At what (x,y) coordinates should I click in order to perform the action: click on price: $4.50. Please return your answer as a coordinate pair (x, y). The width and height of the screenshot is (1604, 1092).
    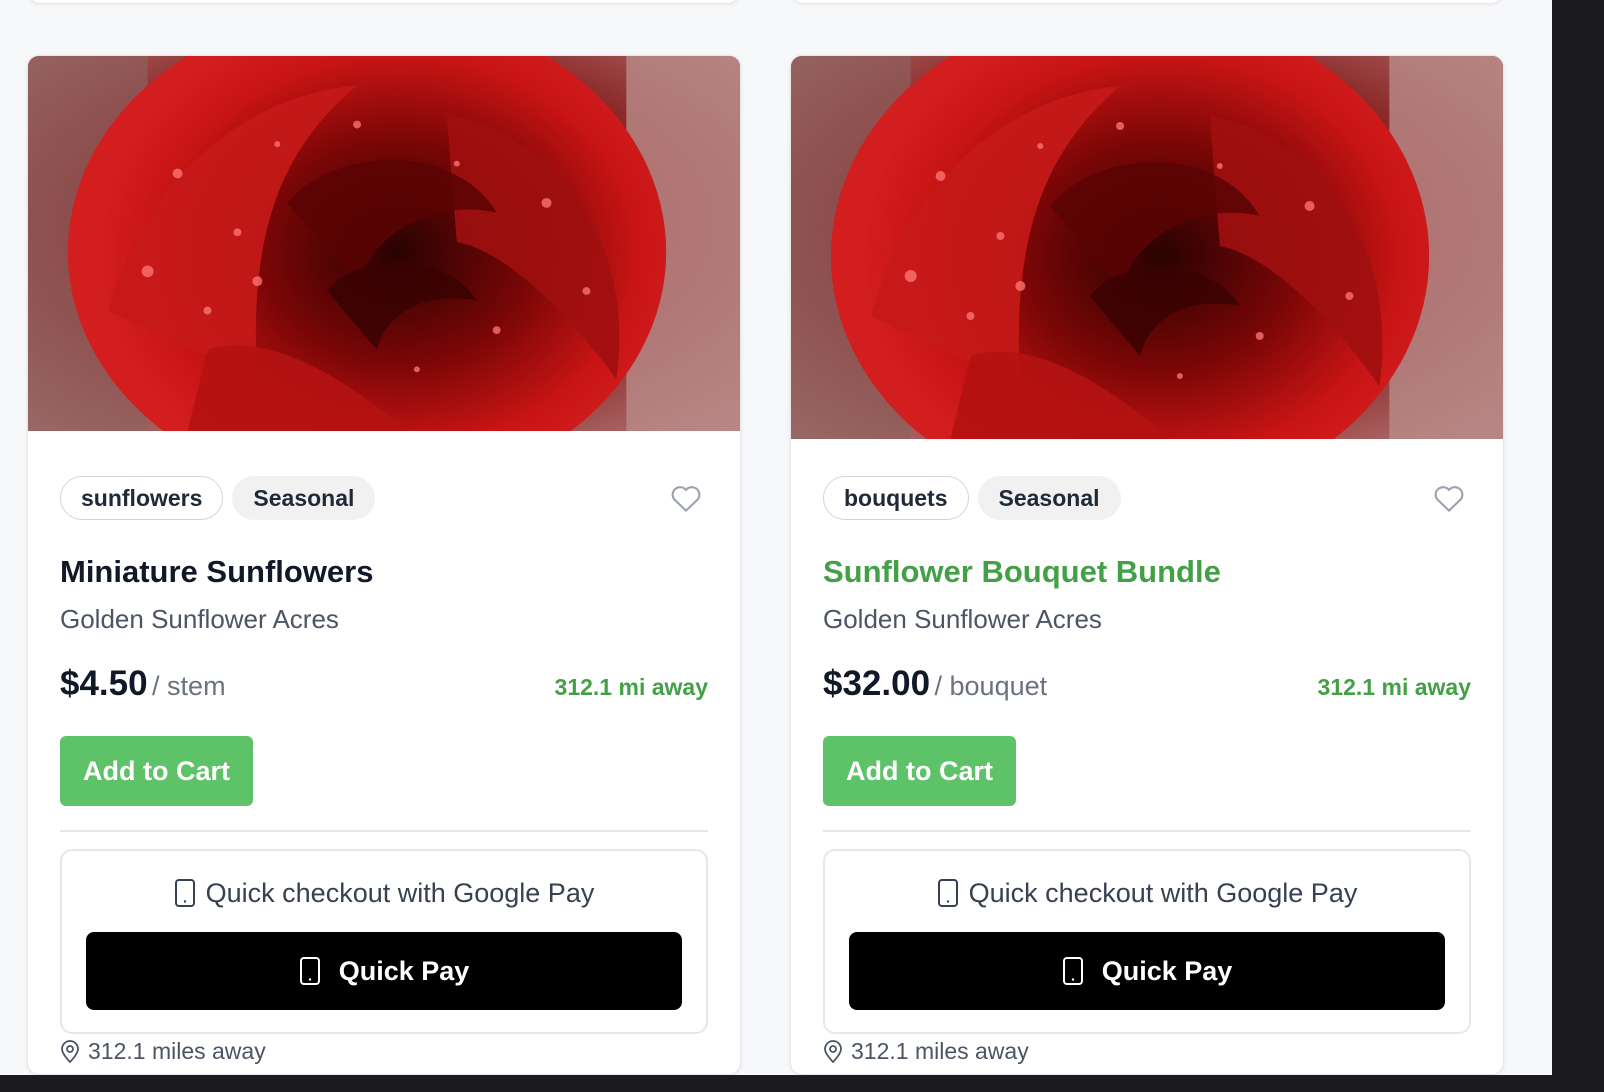
    Looking at the image, I should click on (104, 683).